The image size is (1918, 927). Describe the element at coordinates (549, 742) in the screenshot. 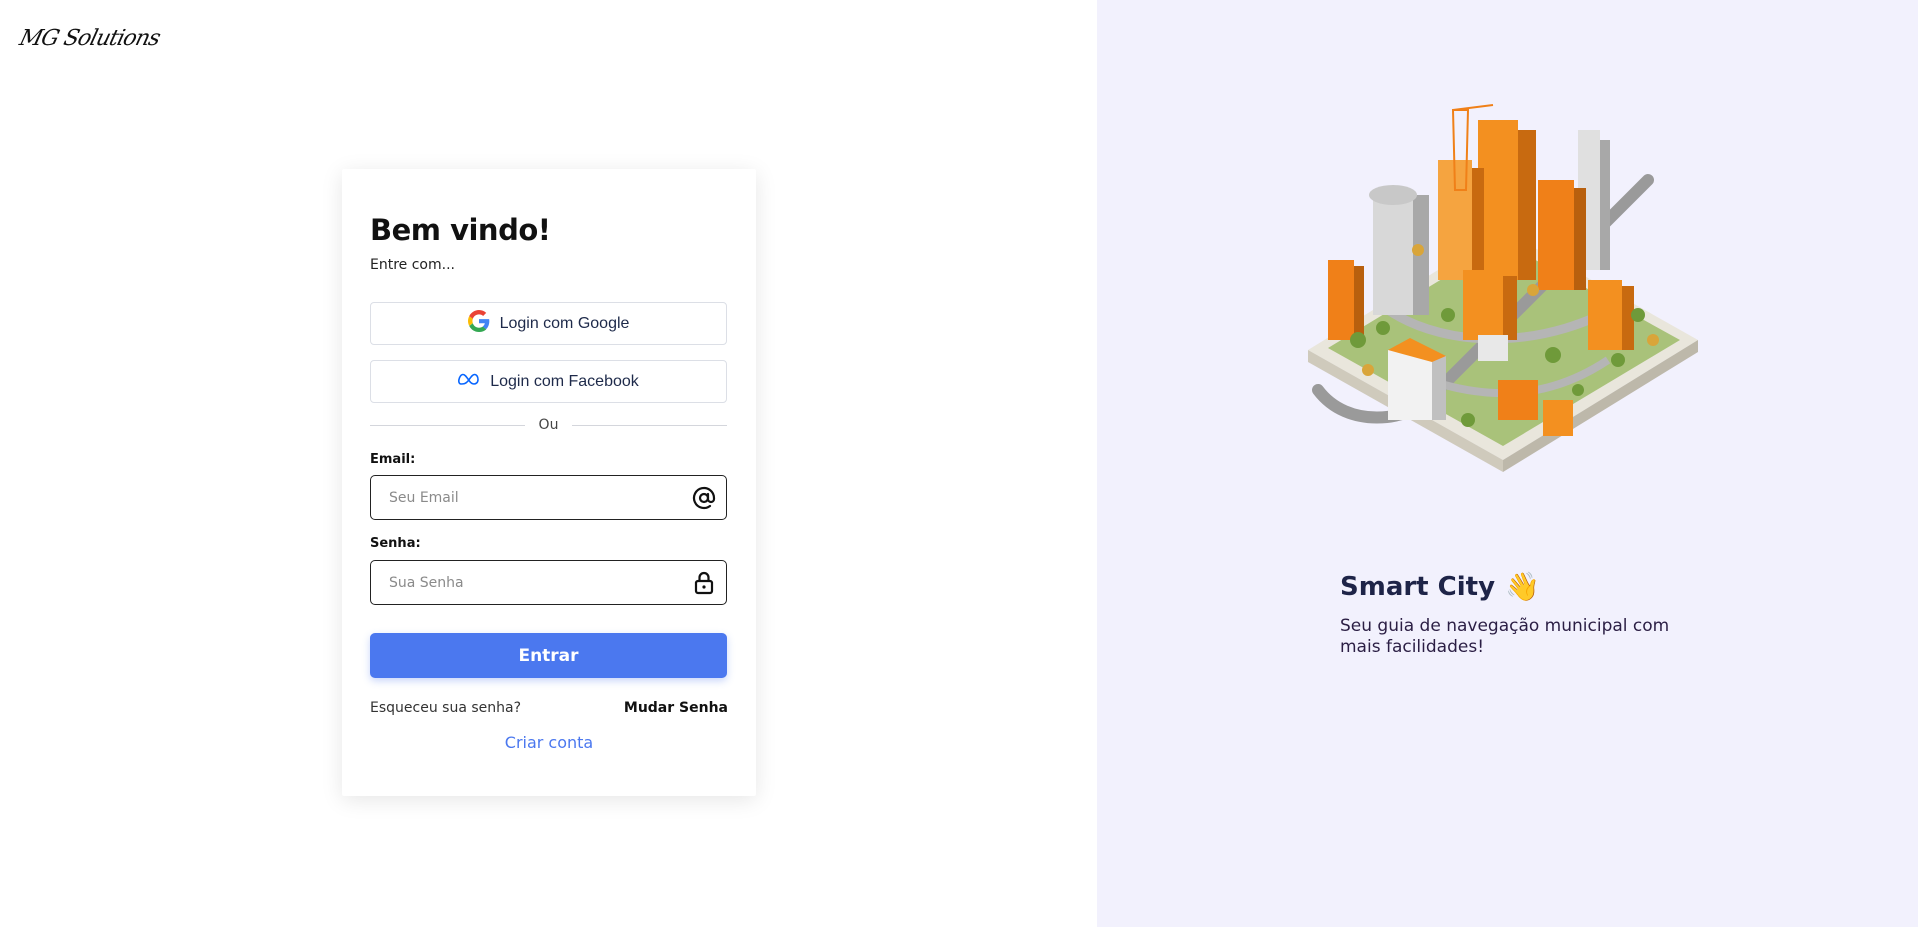

I see `create-account-link: Criar conta` at that location.